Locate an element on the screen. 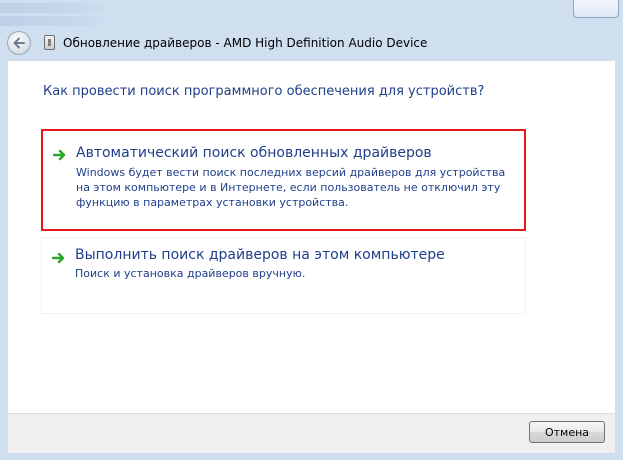  cancel-button: Отмена is located at coordinates (567, 432).